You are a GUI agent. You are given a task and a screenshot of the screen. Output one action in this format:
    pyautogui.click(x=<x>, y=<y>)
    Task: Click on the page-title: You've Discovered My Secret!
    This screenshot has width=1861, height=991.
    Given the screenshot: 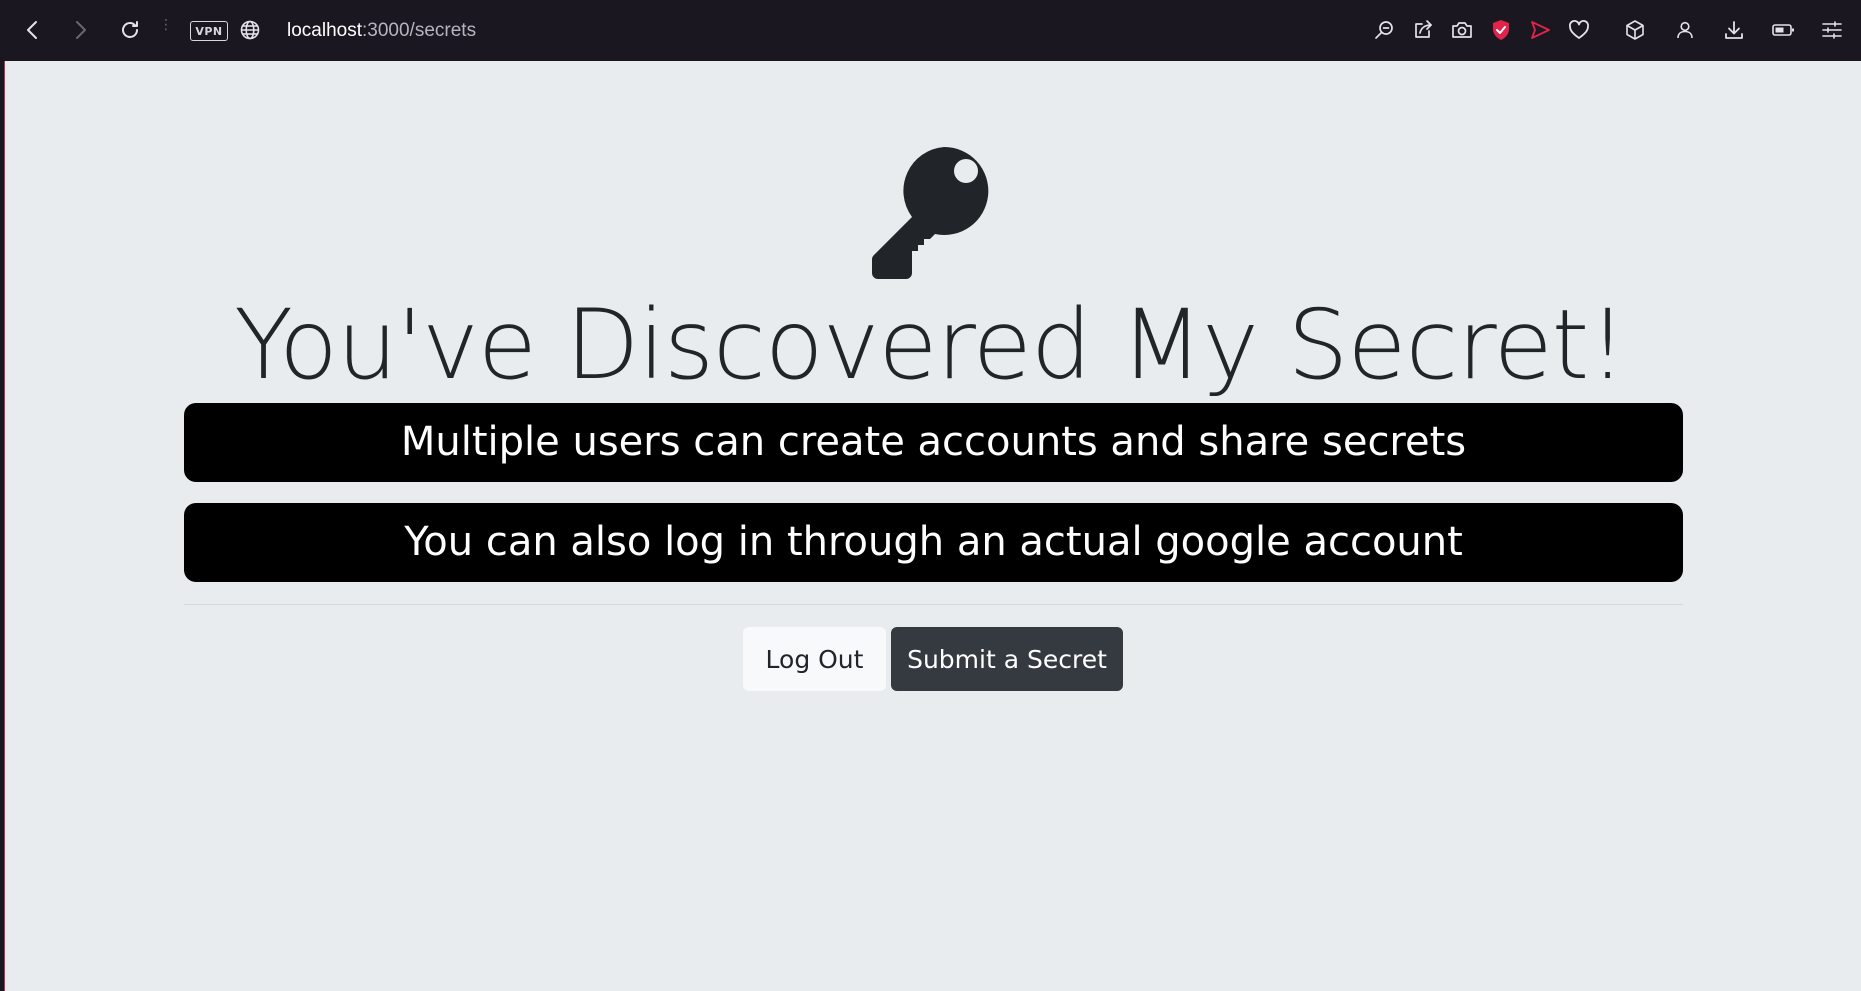 What is the action you would take?
    pyautogui.click(x=930, y=345)
    